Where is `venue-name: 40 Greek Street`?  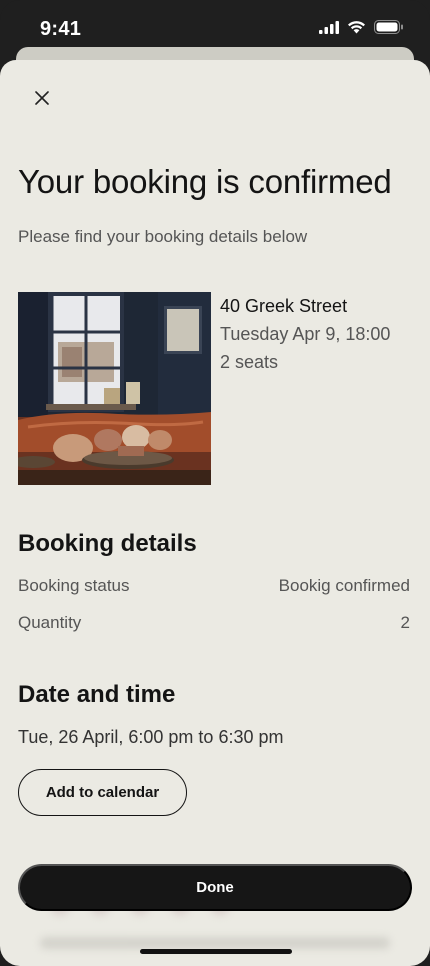
venue-name: 40 Greek Street is located at coordinates (284, 306).